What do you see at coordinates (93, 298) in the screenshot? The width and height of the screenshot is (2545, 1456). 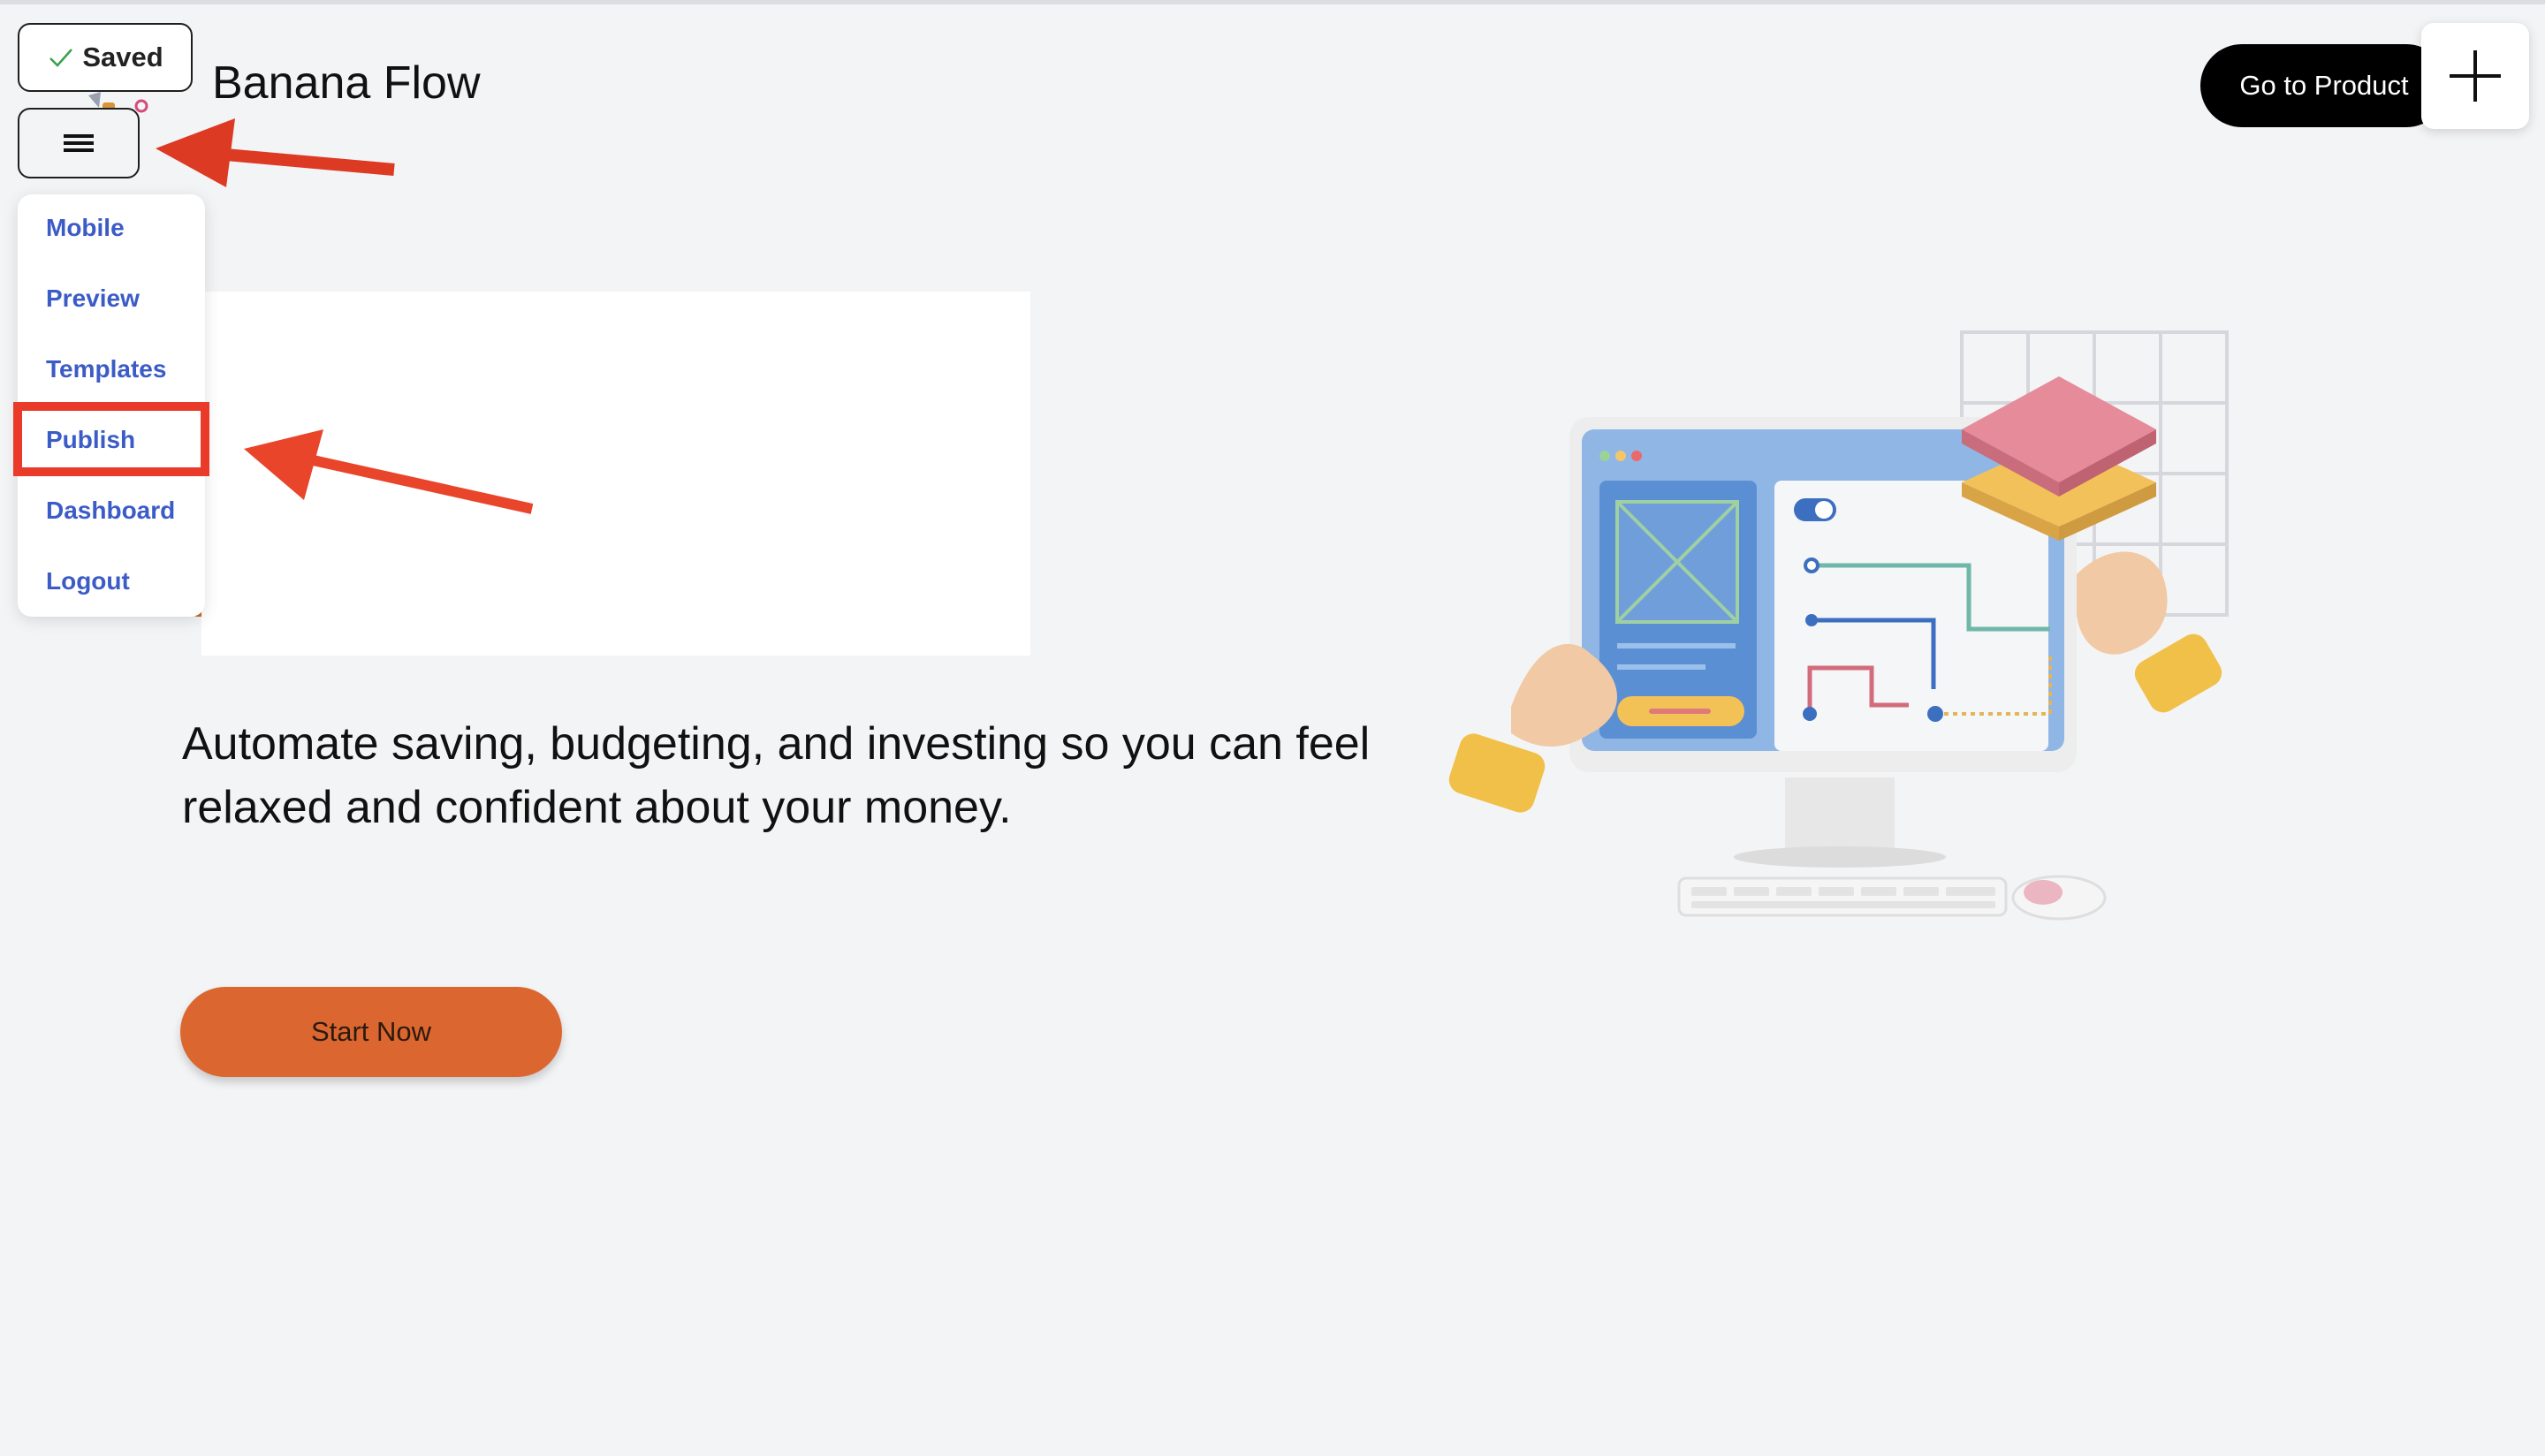 I see `menu-item-preview: Preview` at bounding box center [93, 298].